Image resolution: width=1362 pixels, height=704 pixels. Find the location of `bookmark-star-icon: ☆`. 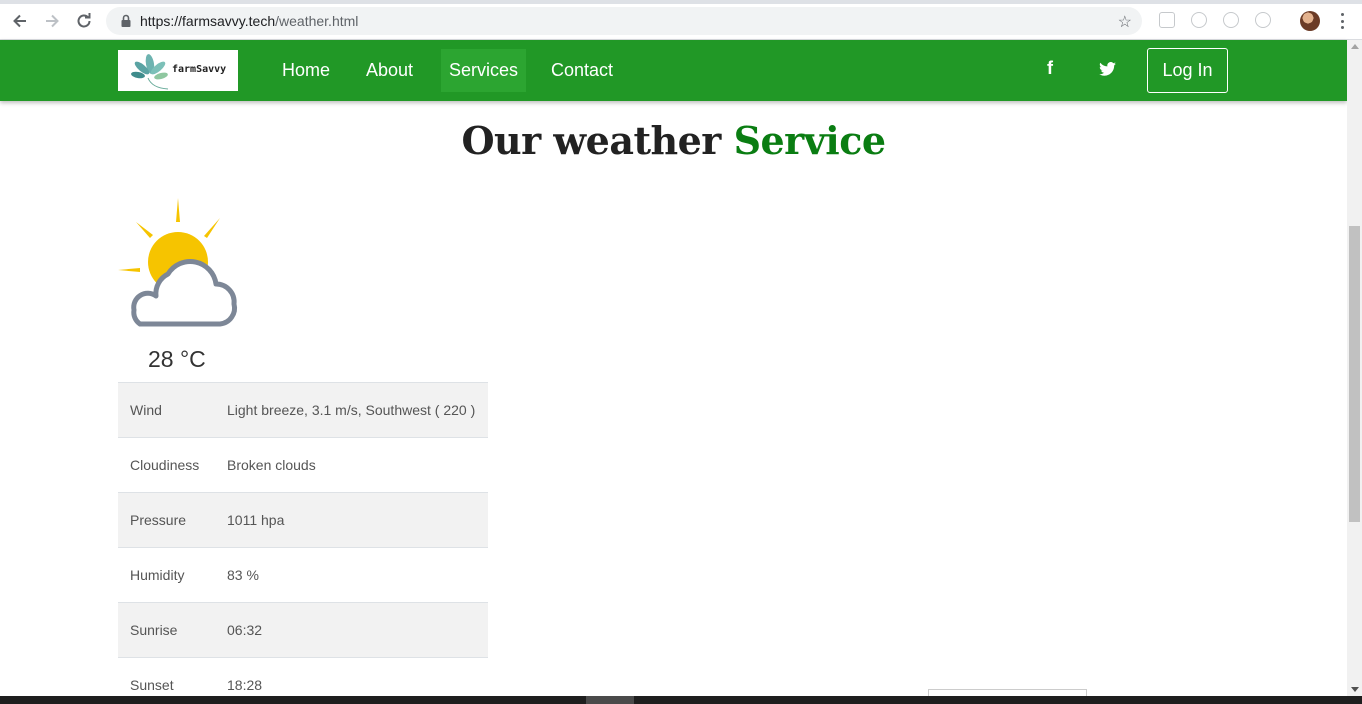

bookmark-star-icon: ☆ is located at coordinates (1125, 22).